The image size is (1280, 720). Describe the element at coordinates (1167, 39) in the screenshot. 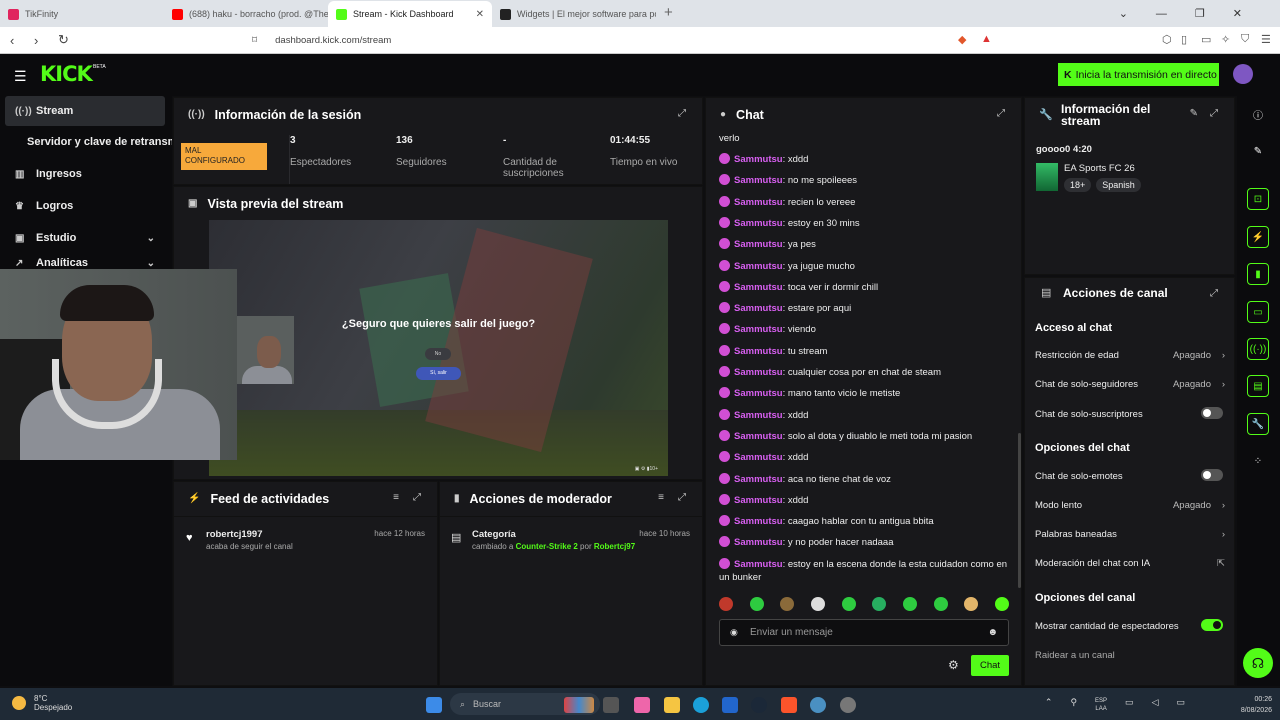

I see `extensions-icon: ⬡` at that location.